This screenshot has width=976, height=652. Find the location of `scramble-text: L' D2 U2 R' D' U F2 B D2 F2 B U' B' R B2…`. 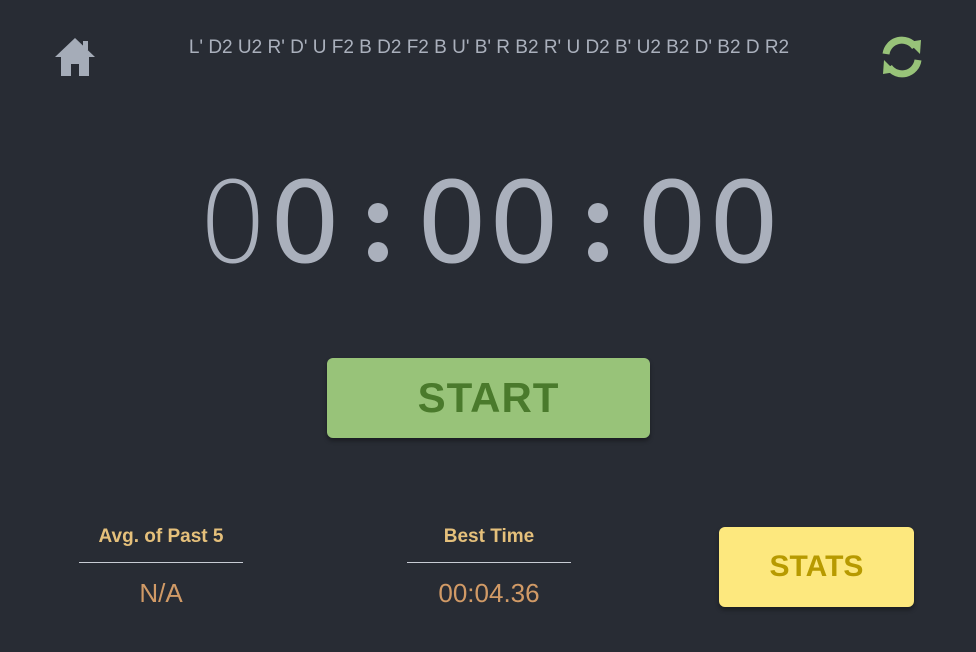

scramble-text: L' D2 U2 R' D' U F2 B D2 F2 B U' B' R B2… is located at coordinates (489, 47).